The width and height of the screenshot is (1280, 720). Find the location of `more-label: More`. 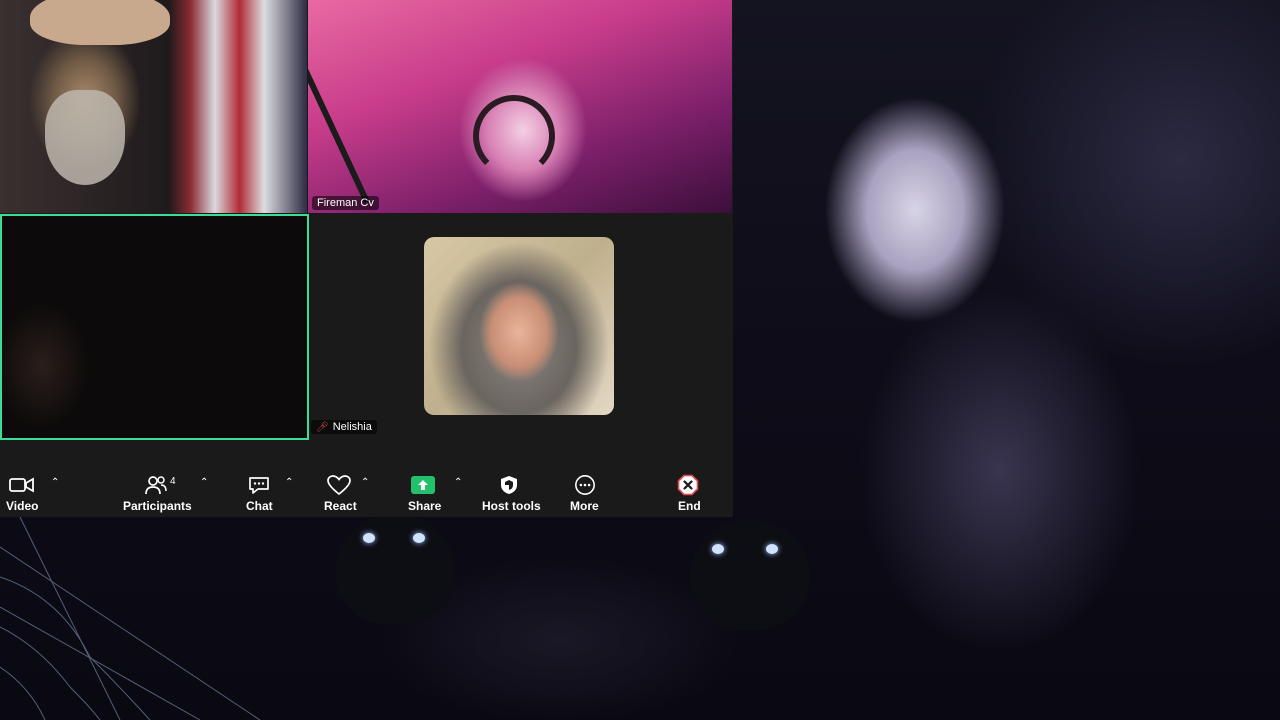

more-label: More is located at coordinates (584, 506).